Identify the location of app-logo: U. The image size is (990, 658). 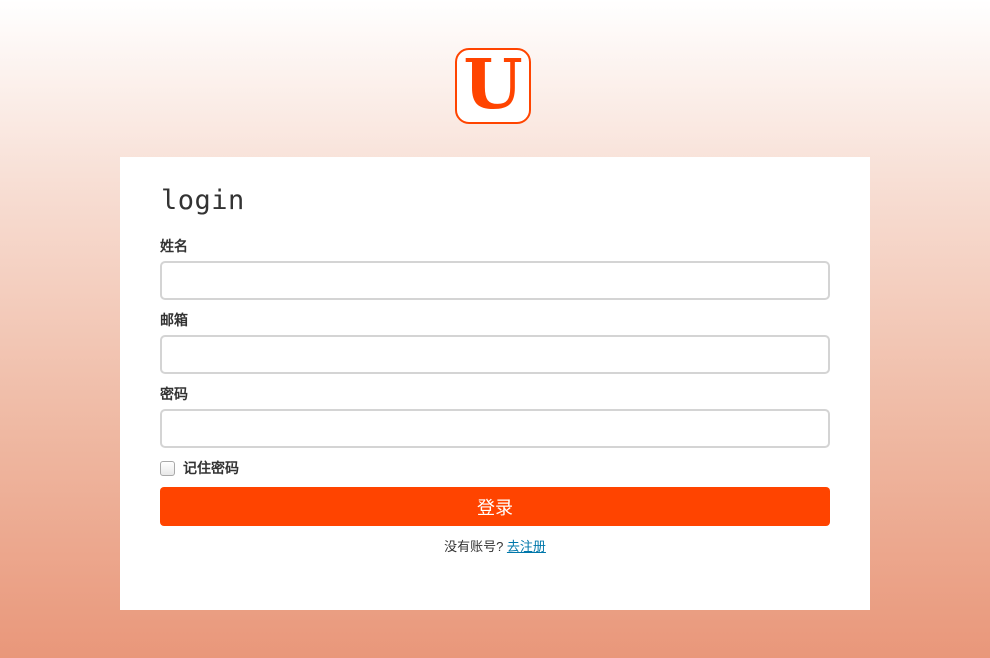
(493, 86).